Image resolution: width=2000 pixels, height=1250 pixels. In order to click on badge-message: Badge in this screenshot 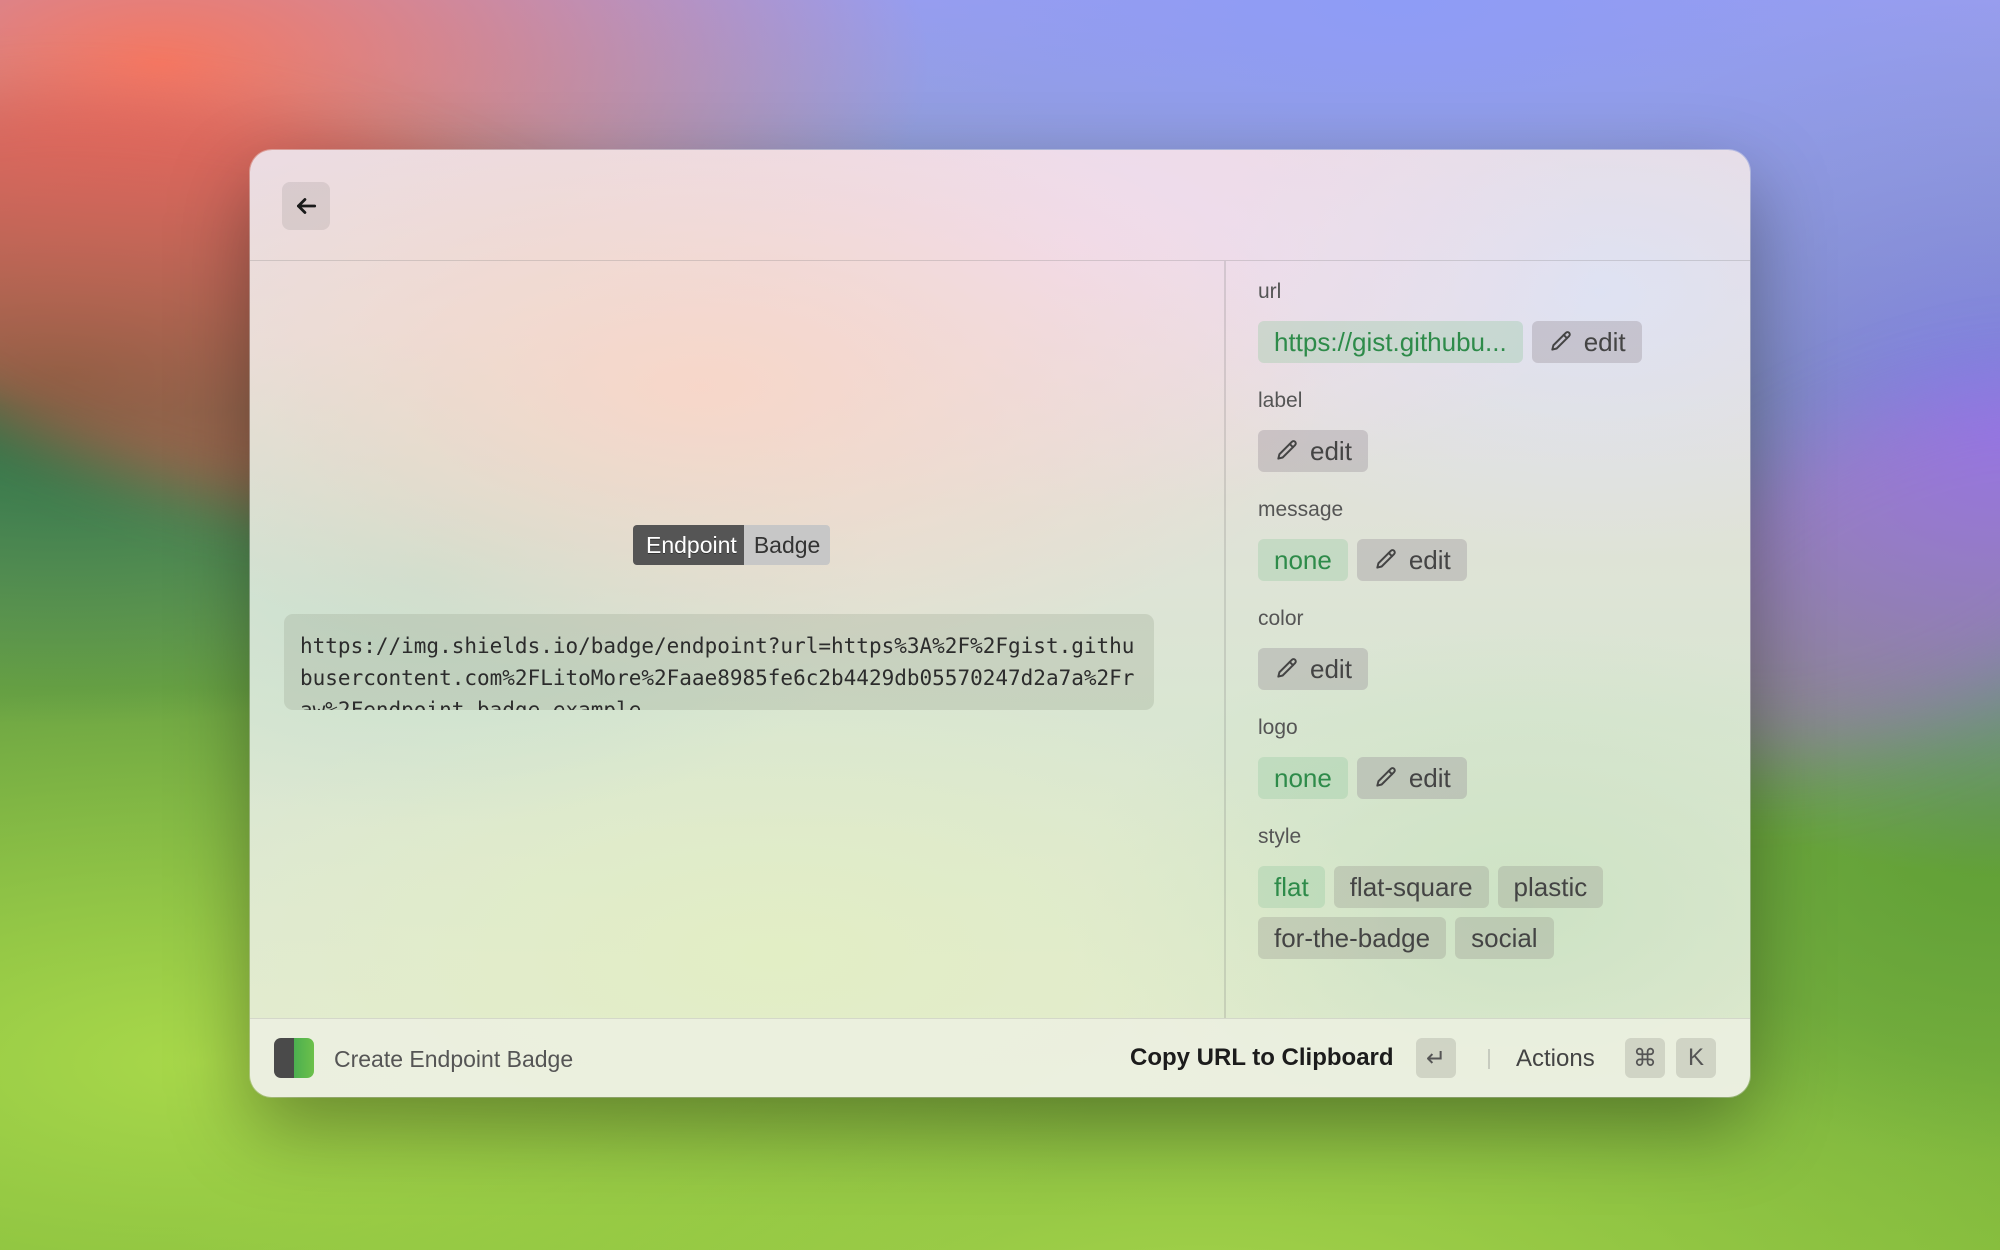, I will do `click(787, 545)`.